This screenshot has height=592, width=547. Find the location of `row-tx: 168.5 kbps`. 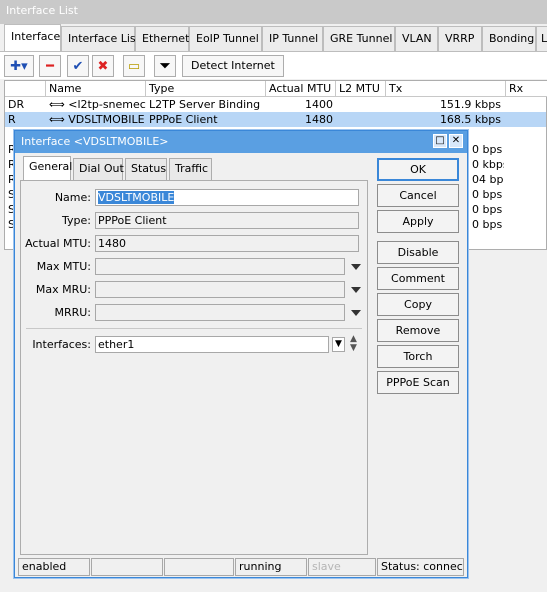

row-tx: 168.5 kbps is located at coordinates (470, 119).